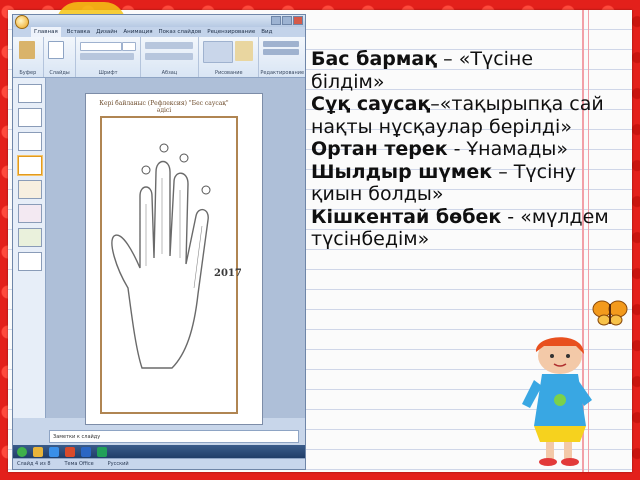 This screenshot has width=640, height=480. What do you see at coordinates (28, 73) in the screenshot?
I see `ribbon-group-label: Буфер` at bounding box center [28, 73].